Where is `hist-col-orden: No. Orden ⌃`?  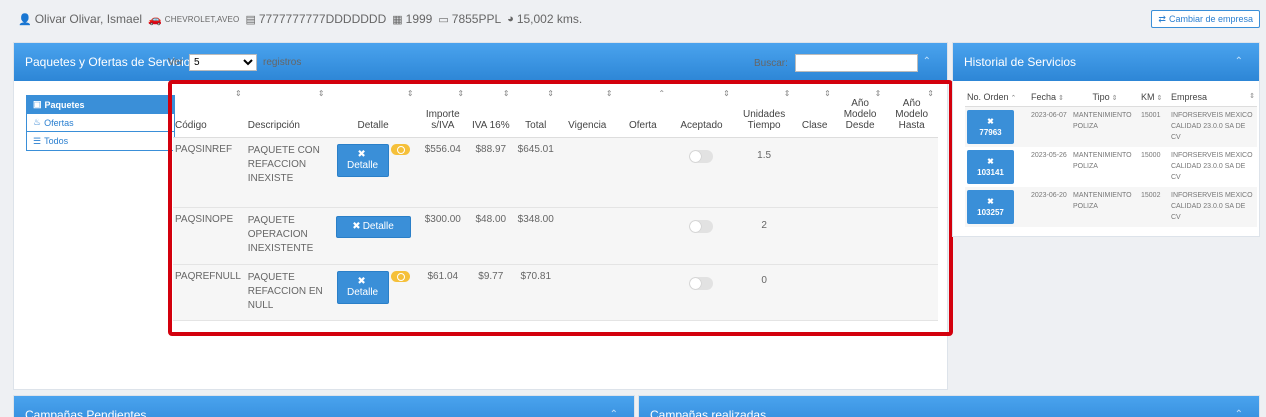
hist-col-orden: No. Orden ⌃ is located at coordinates (997, 97).